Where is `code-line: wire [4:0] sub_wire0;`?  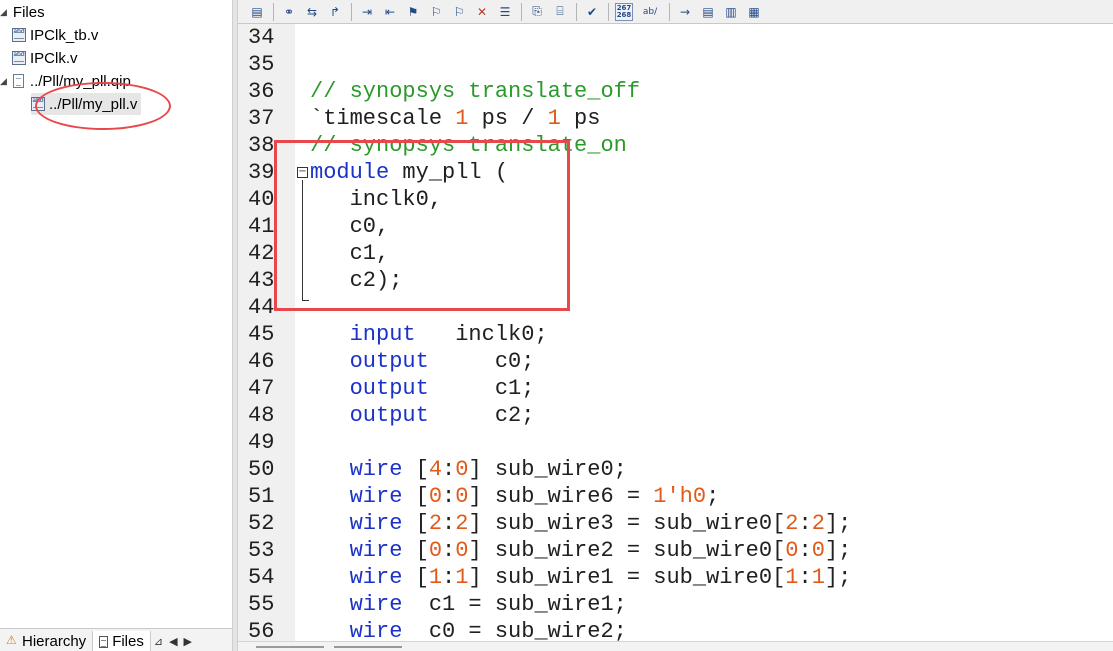 code-line: wire [4:0] sub_wire0; is located at coordinates (468, 469).